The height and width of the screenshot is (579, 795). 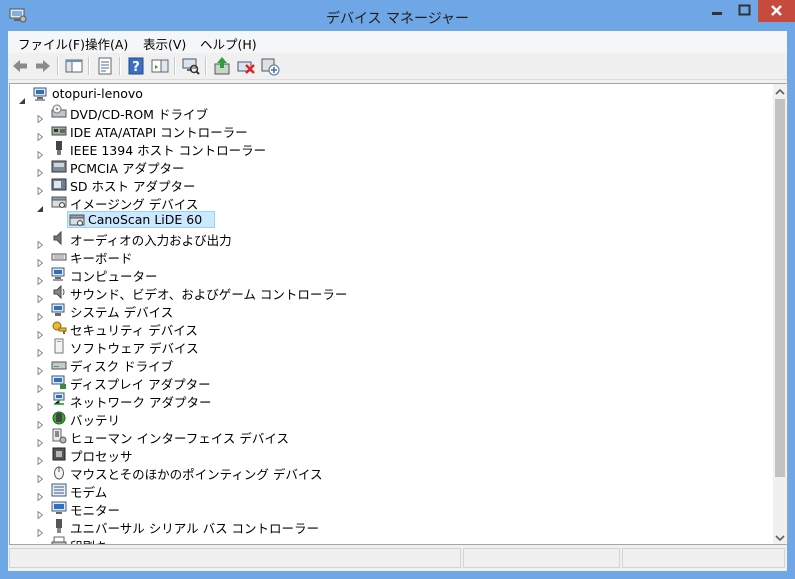 What do you see at coordinates (191, 66) in the screenshot?
I see `scan-hardware-icon` at bounding box center [191, 66].